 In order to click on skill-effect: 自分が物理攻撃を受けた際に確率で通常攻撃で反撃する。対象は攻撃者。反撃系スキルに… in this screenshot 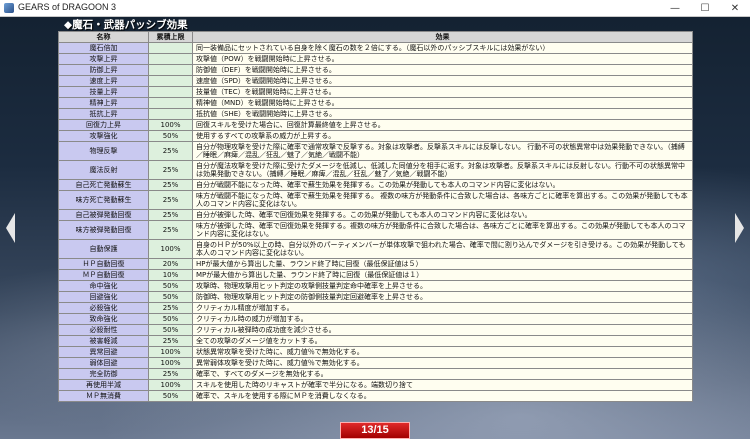, I will do `click(442, 151)`.